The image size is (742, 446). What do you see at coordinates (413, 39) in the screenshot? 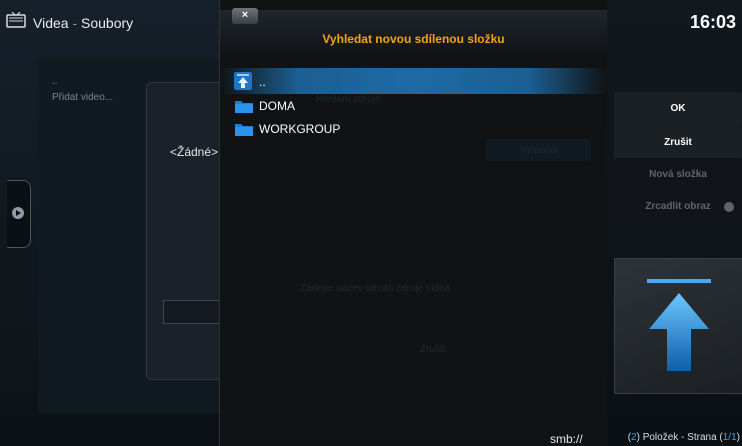
I see `dialog-title: Vyhledat novou sdílenou složku` at bounding box center [413, 39].